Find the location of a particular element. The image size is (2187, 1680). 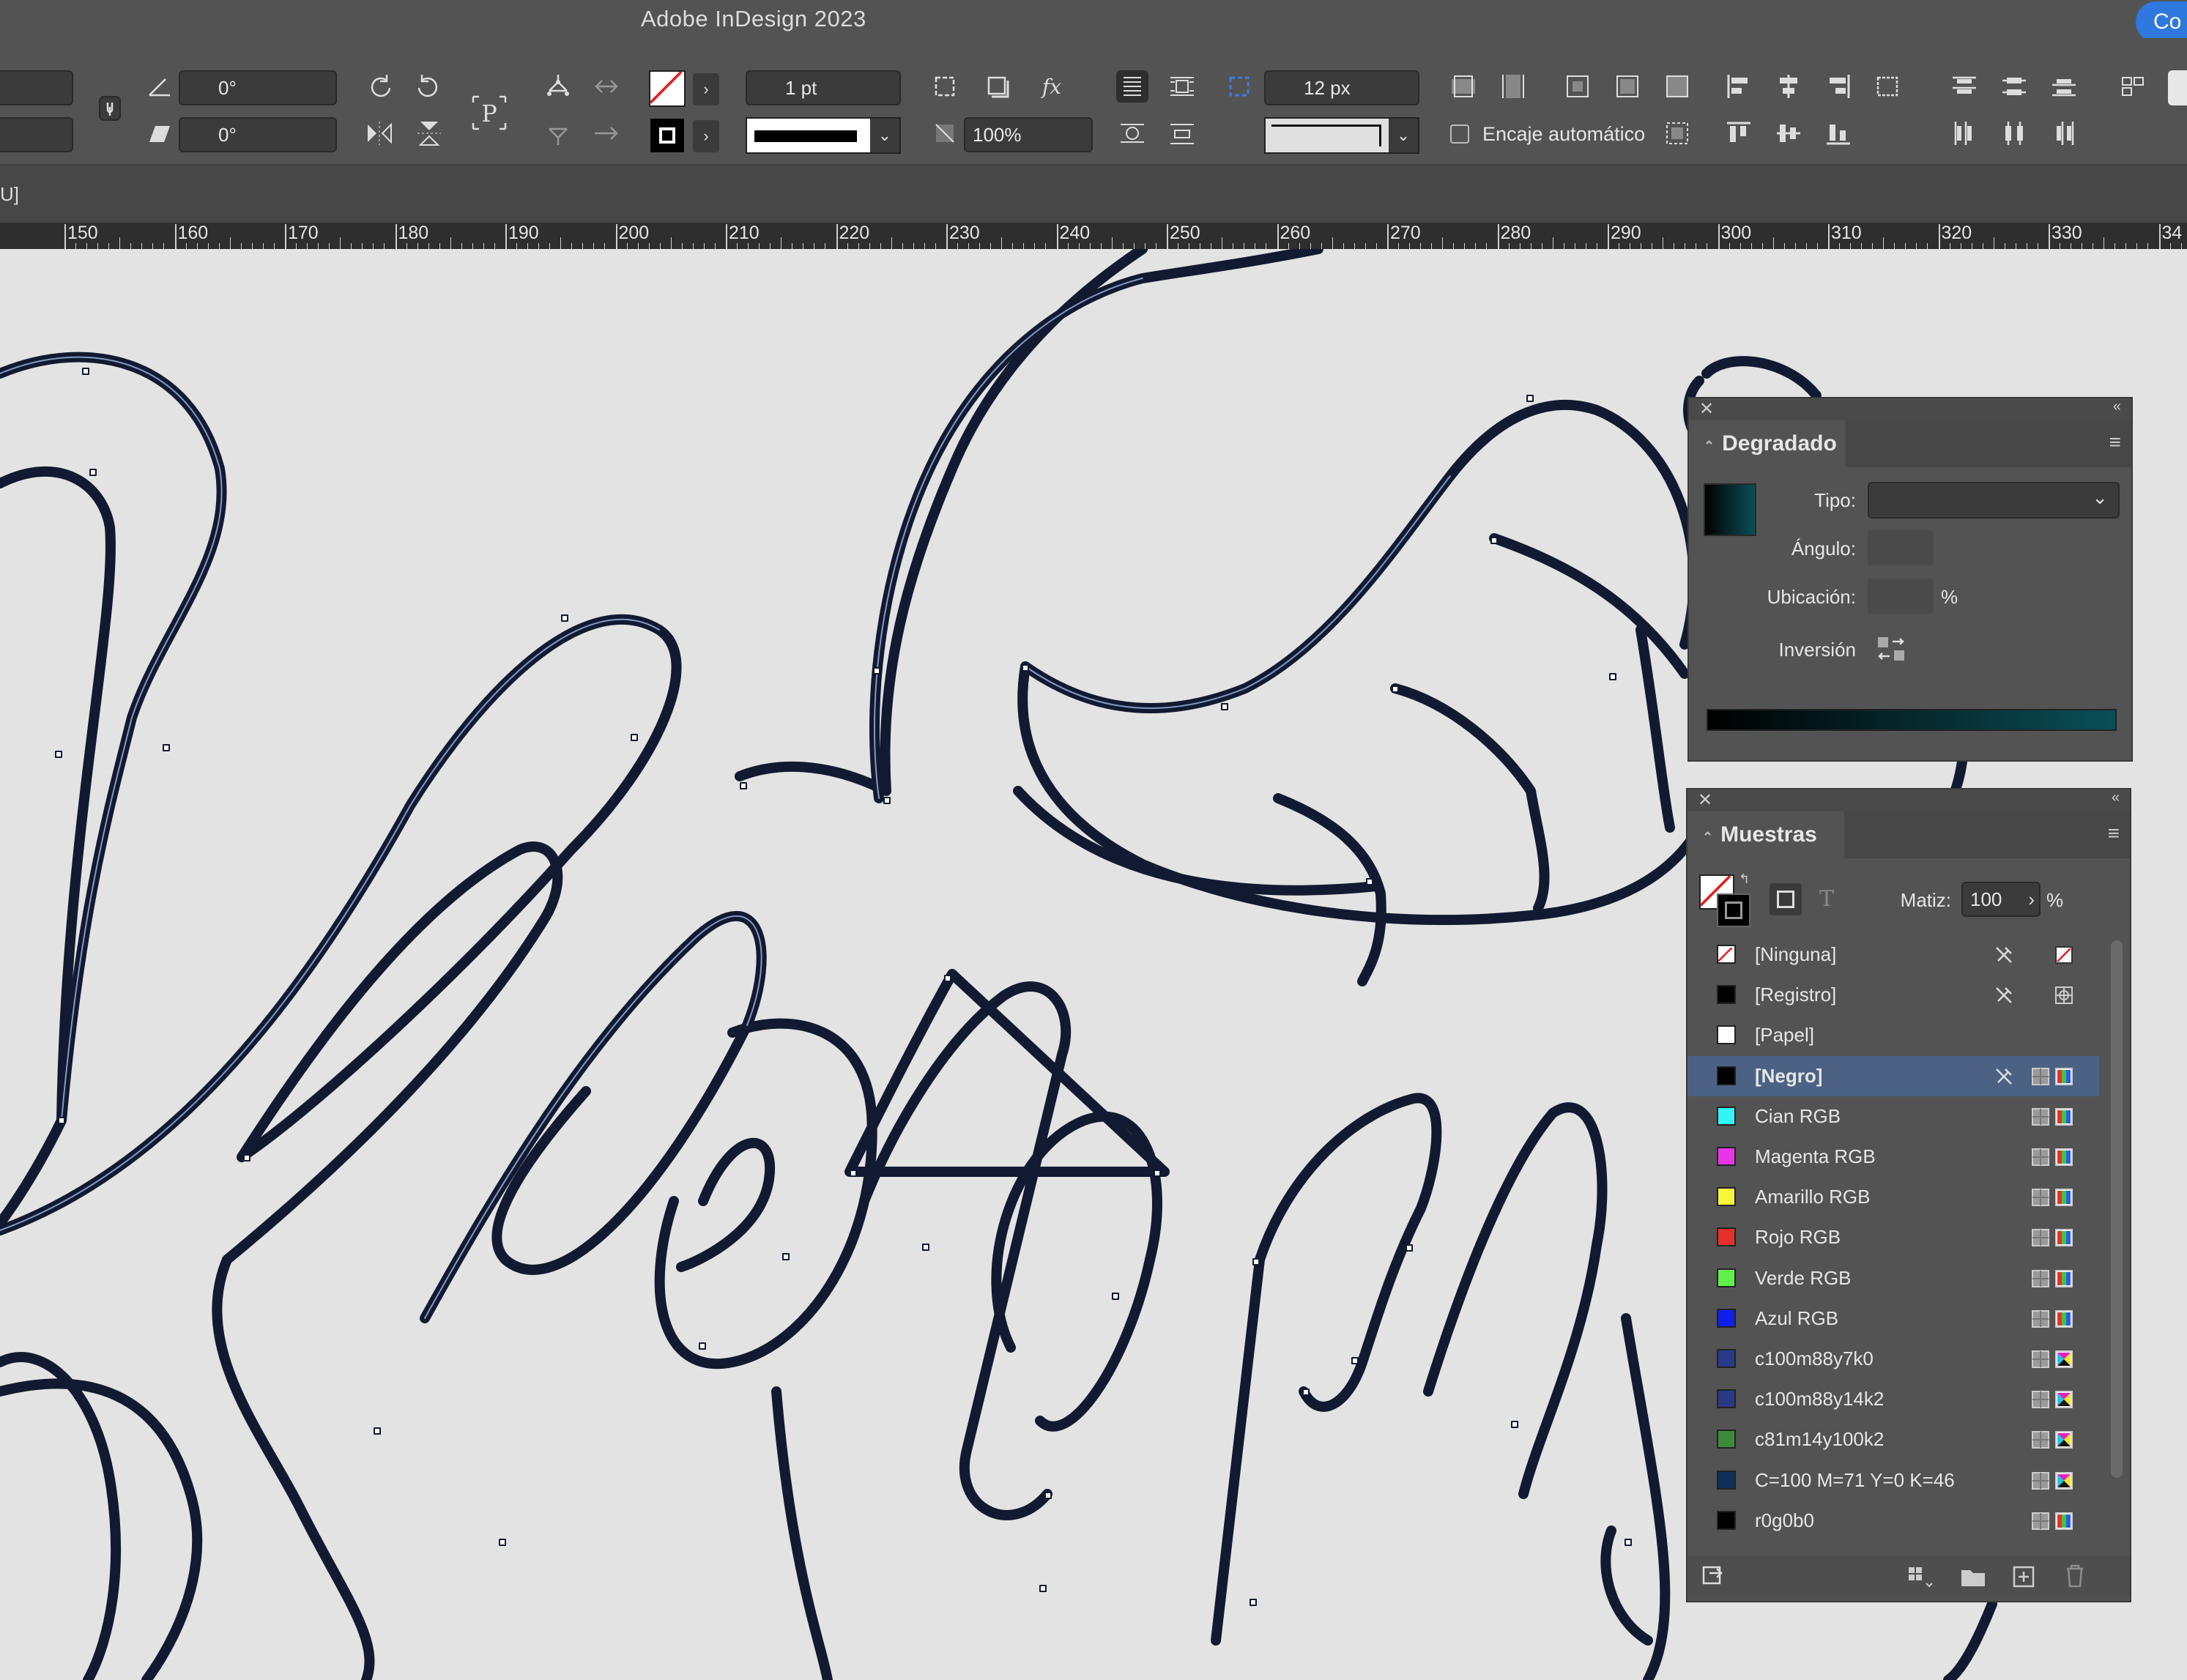

swatch-row: Rojo RGB is located at coordinates (1893, 1237).